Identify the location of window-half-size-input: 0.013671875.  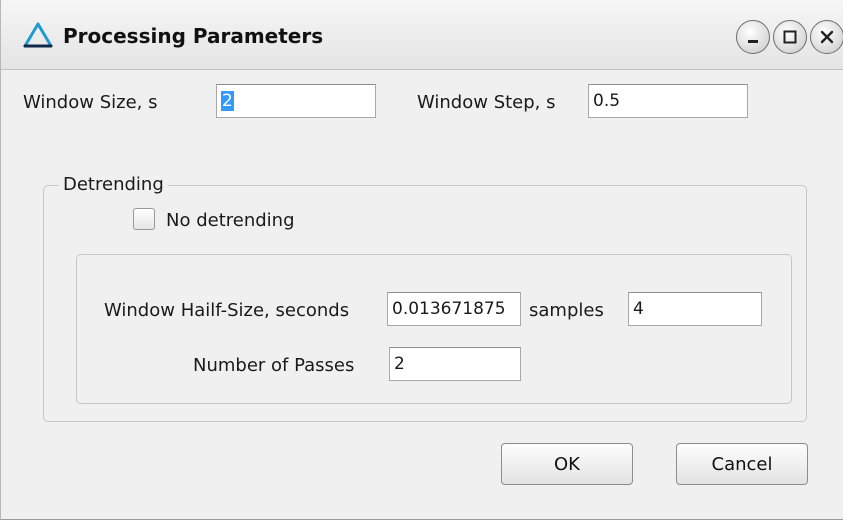
(454, 309).